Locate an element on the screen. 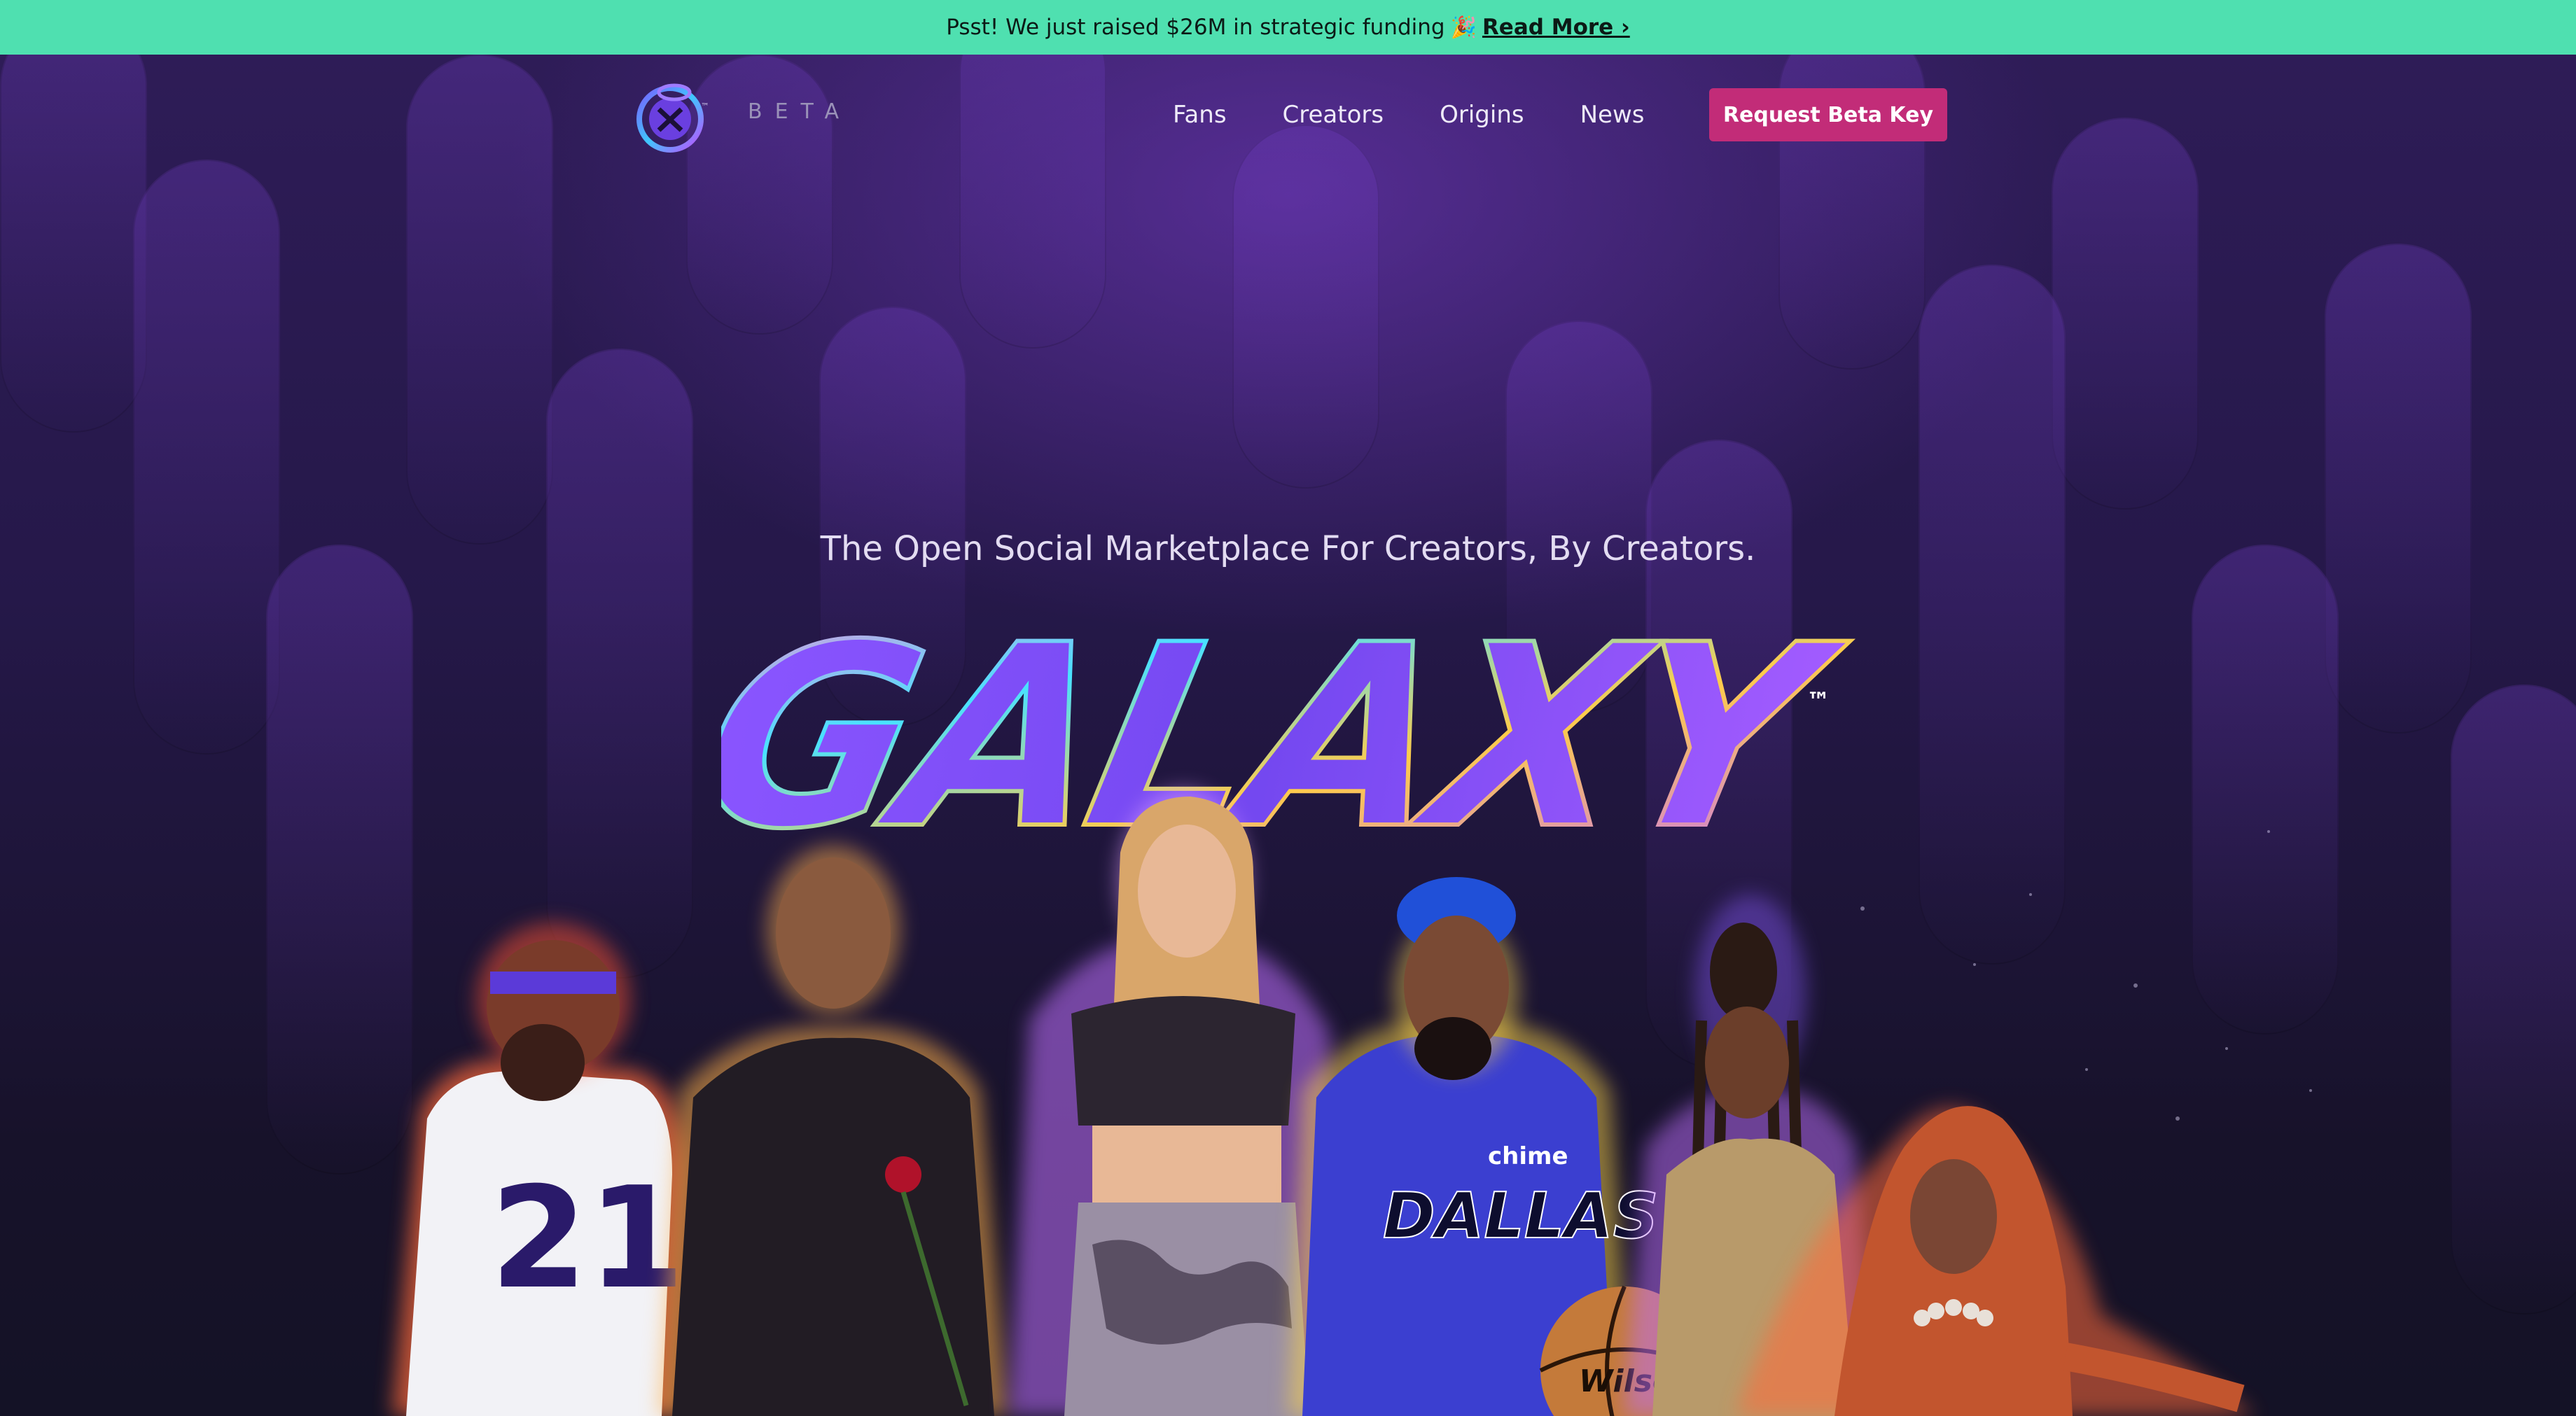  football-jersey-number: 21 is located at coordinates (587, 1238).